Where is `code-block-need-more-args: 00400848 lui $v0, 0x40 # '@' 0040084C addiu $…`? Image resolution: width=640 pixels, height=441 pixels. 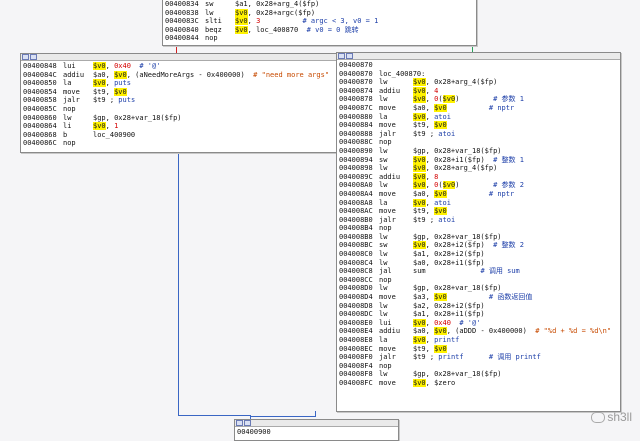 code-block-need-more-args: 00400848 lui $v0, 0x40 # '@' 0040084C addiu $… is located at coordinates (179, 103).